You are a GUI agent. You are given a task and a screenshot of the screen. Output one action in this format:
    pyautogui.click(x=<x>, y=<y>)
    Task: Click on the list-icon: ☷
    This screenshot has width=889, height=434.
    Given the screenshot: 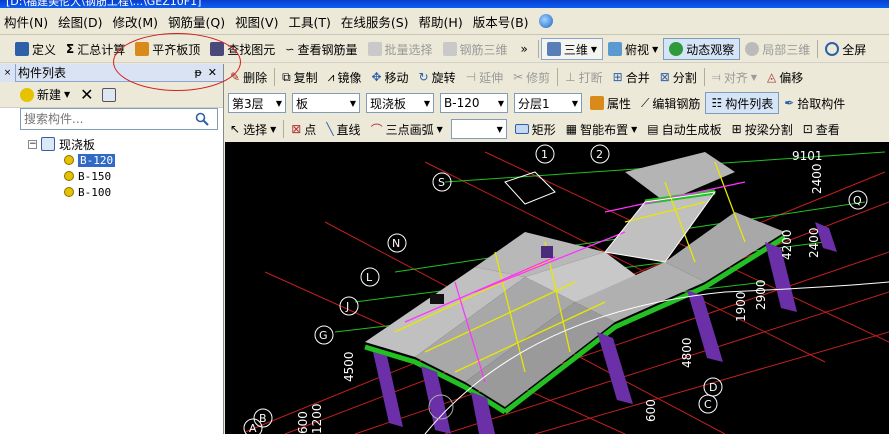 What is the action you would take?
    pyautogui.click(x=717, y=103)
    